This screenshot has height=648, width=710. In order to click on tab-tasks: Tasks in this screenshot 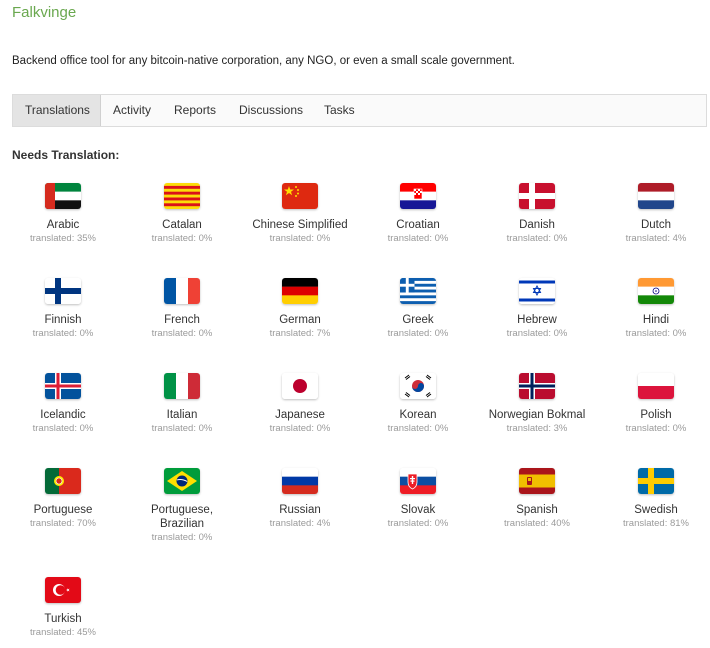, I will do `click(339, 110)`.